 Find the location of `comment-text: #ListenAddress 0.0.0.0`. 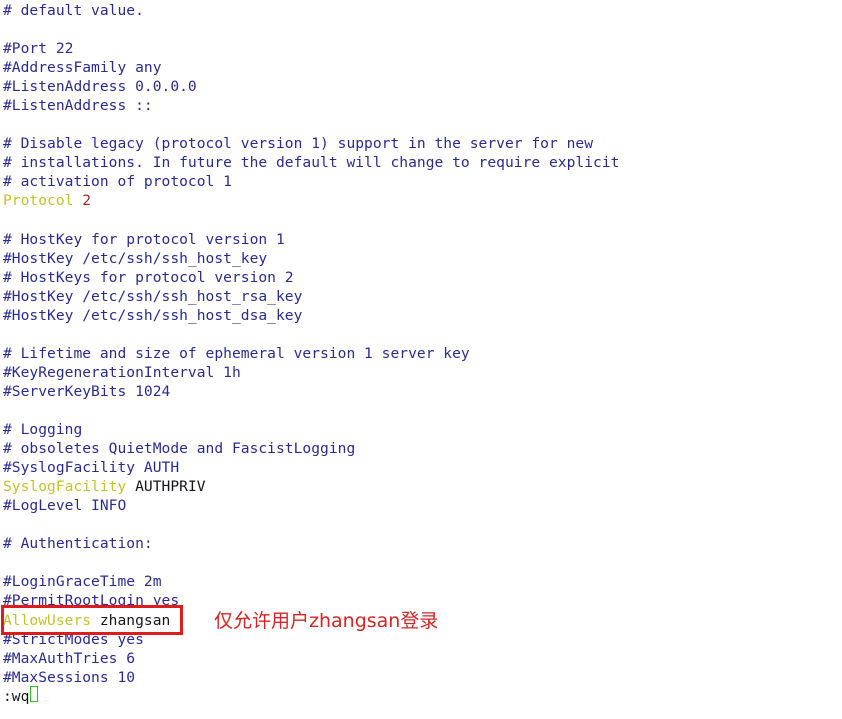

comment-text: #ListenAddress 0.0.0.0 is located at coordinates (100, 87).